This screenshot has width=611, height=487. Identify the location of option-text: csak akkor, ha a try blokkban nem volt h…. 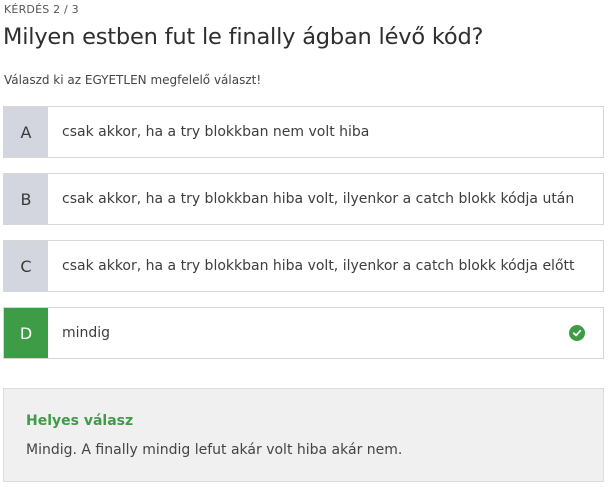
(216, 132).